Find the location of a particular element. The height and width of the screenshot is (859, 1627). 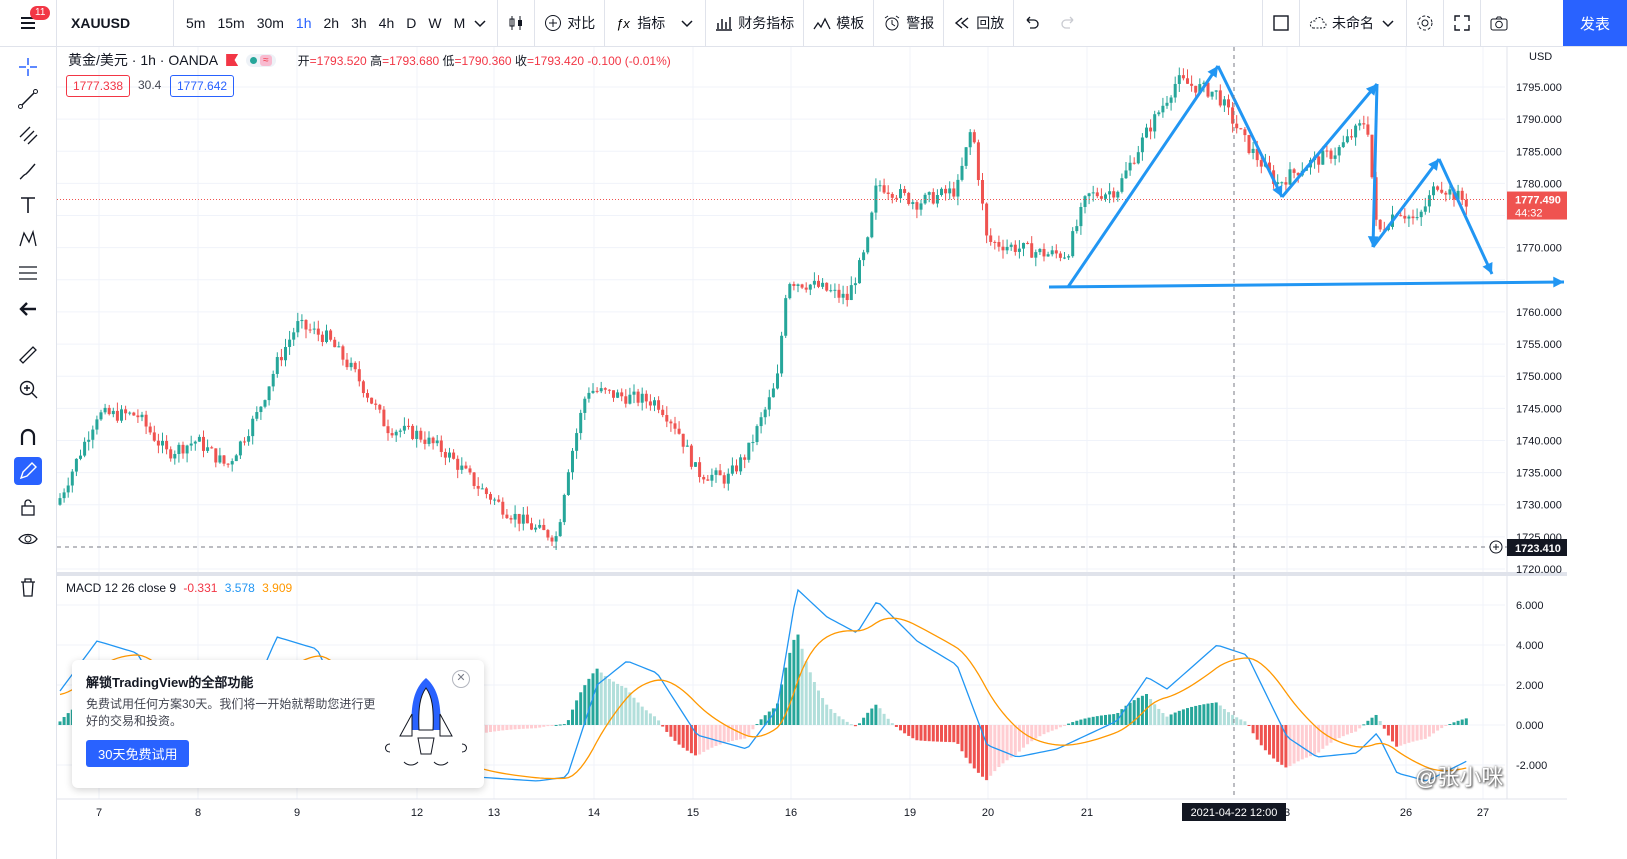

indicators-button: ƒx 指标 is located at coordinates (656, 23).